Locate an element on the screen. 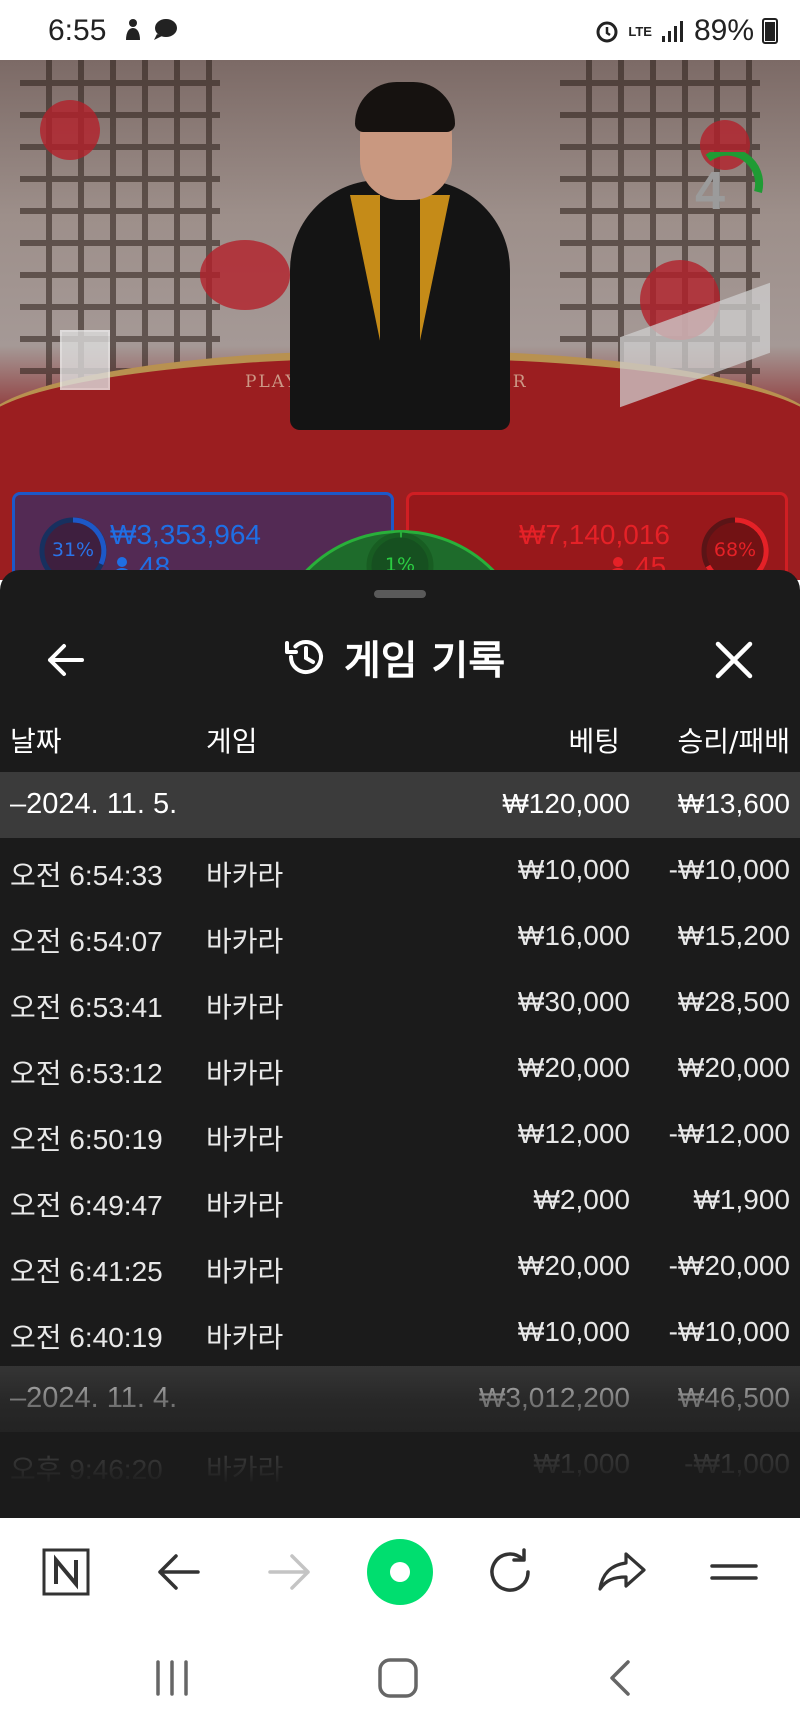  table-row: 오전 6:54:33 바카라 ₩10,000 -₩10,000 is located at coordinates (400, 871).